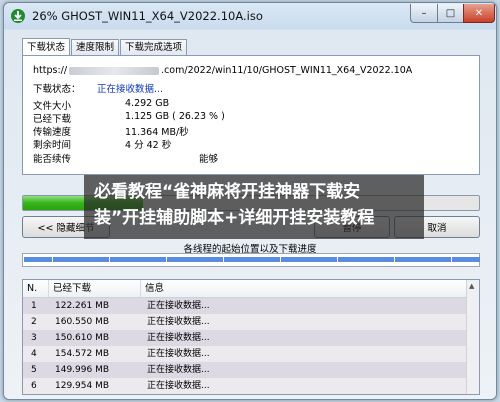  What do you see at coordinates (46, 46) in the screenshot?
I see `tab-download-status: 下载状态` at bounding box center [46, 46].